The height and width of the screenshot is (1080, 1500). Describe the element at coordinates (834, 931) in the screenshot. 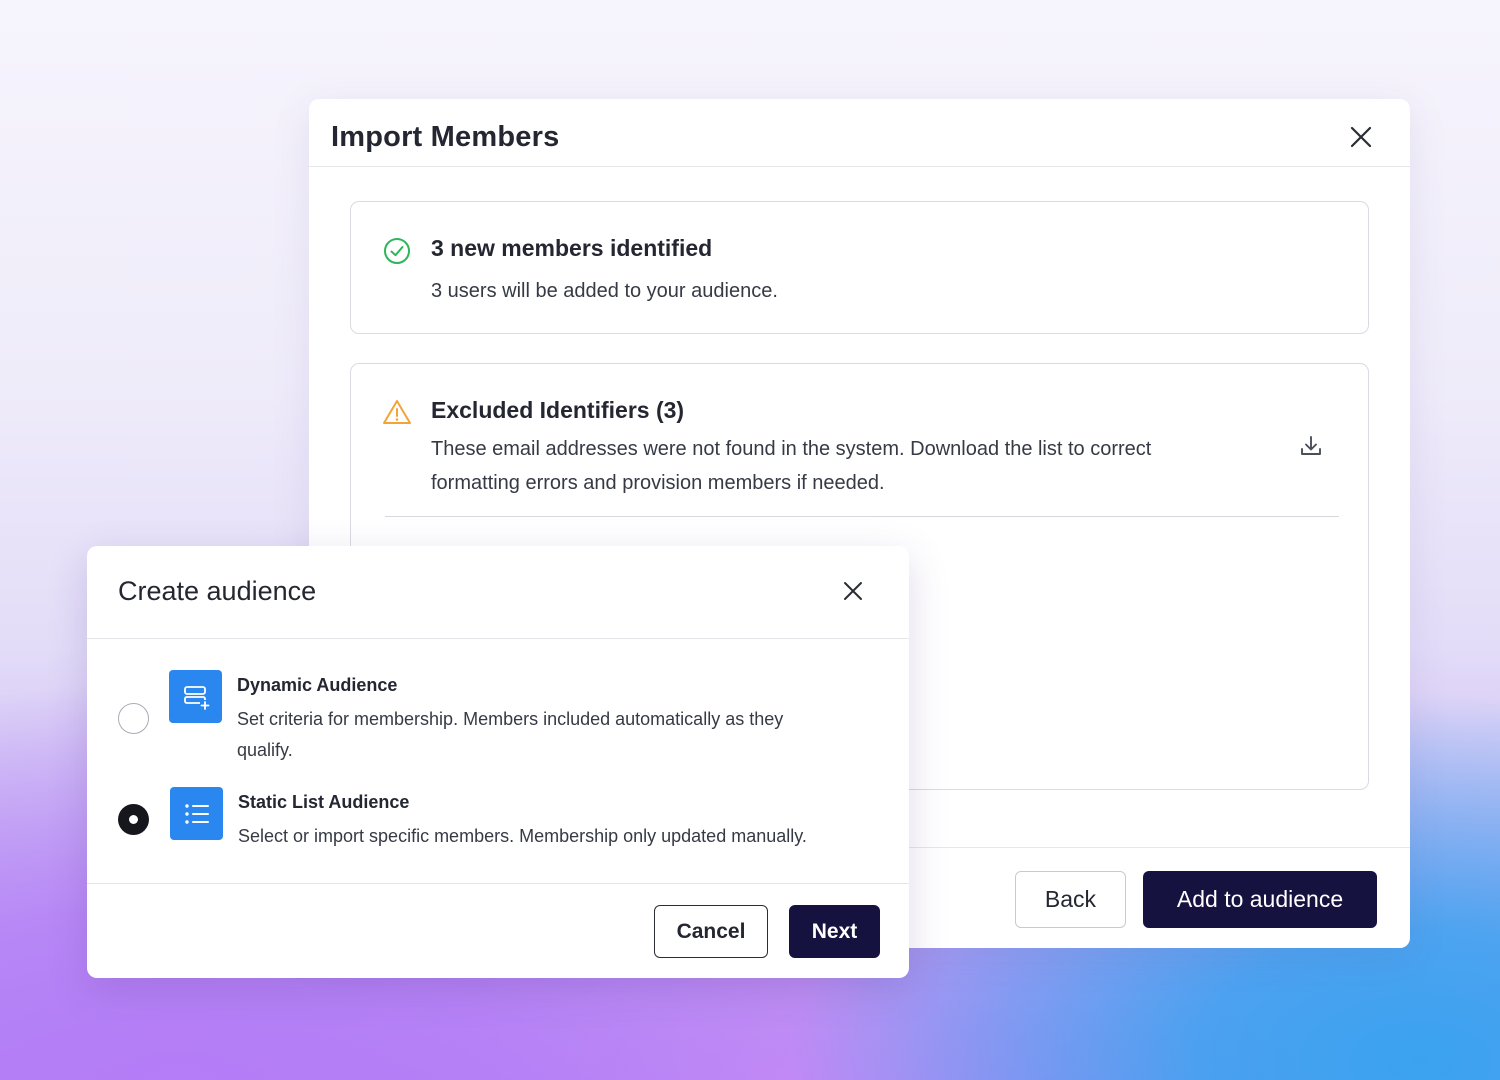

I see `next-button: Next` at that location.